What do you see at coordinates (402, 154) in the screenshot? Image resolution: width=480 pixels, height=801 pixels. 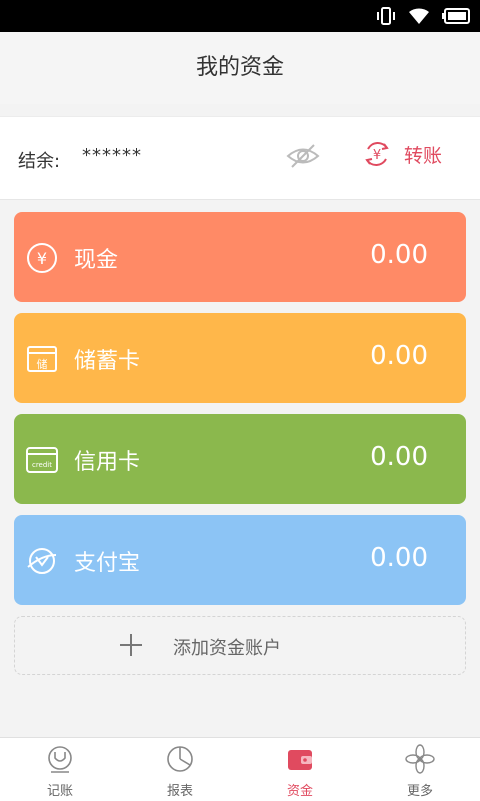 I see `transfer-button: ¥ 转账` at bounding box center [402, 154].